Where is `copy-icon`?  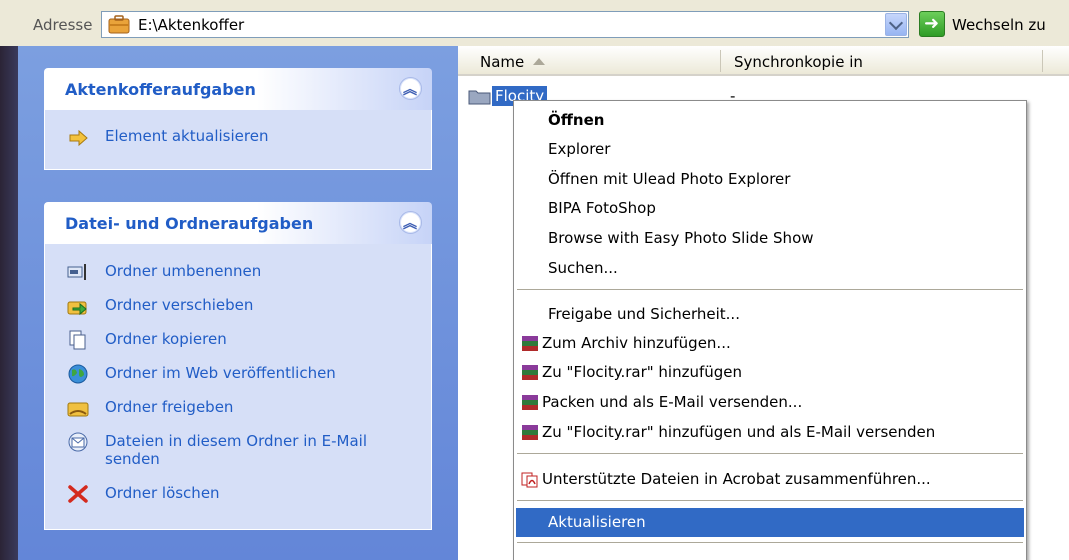
copy-icon is located at coordinates (77, 340).